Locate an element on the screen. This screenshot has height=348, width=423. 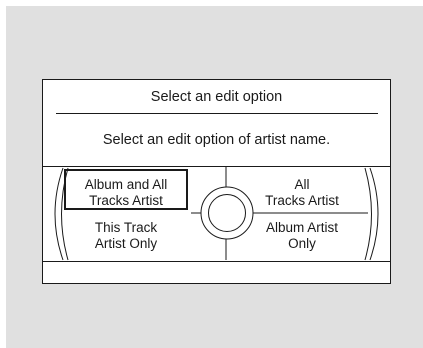
option-album-and-all-tracks-artist: Album and All Tracks Artist is located at coordinates (126, 195).